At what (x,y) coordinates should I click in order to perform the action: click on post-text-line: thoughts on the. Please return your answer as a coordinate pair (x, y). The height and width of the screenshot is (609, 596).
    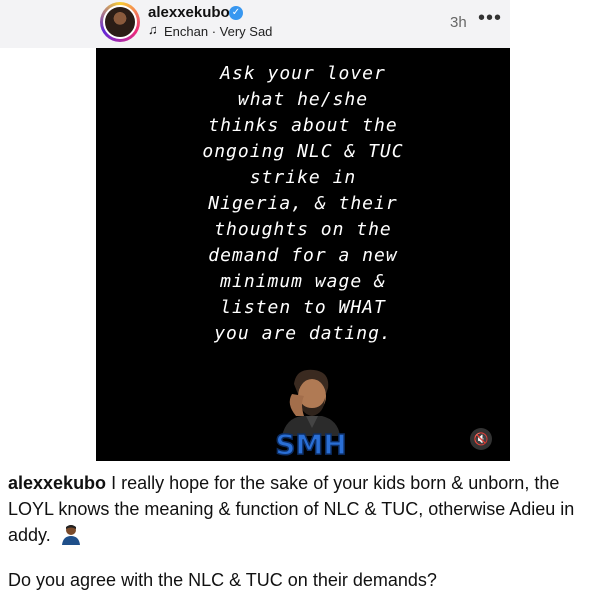
    Looking at the image, I should click on (303, 229).